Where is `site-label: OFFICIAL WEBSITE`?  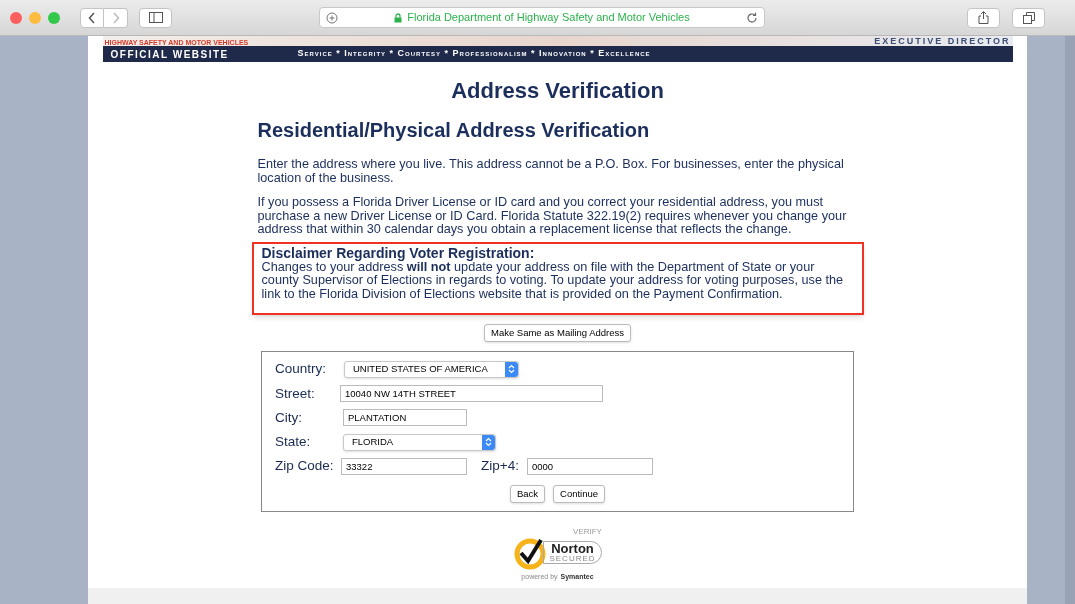 site-label: OFFICIAL WEBSITE is located at coordinates (170, 54).